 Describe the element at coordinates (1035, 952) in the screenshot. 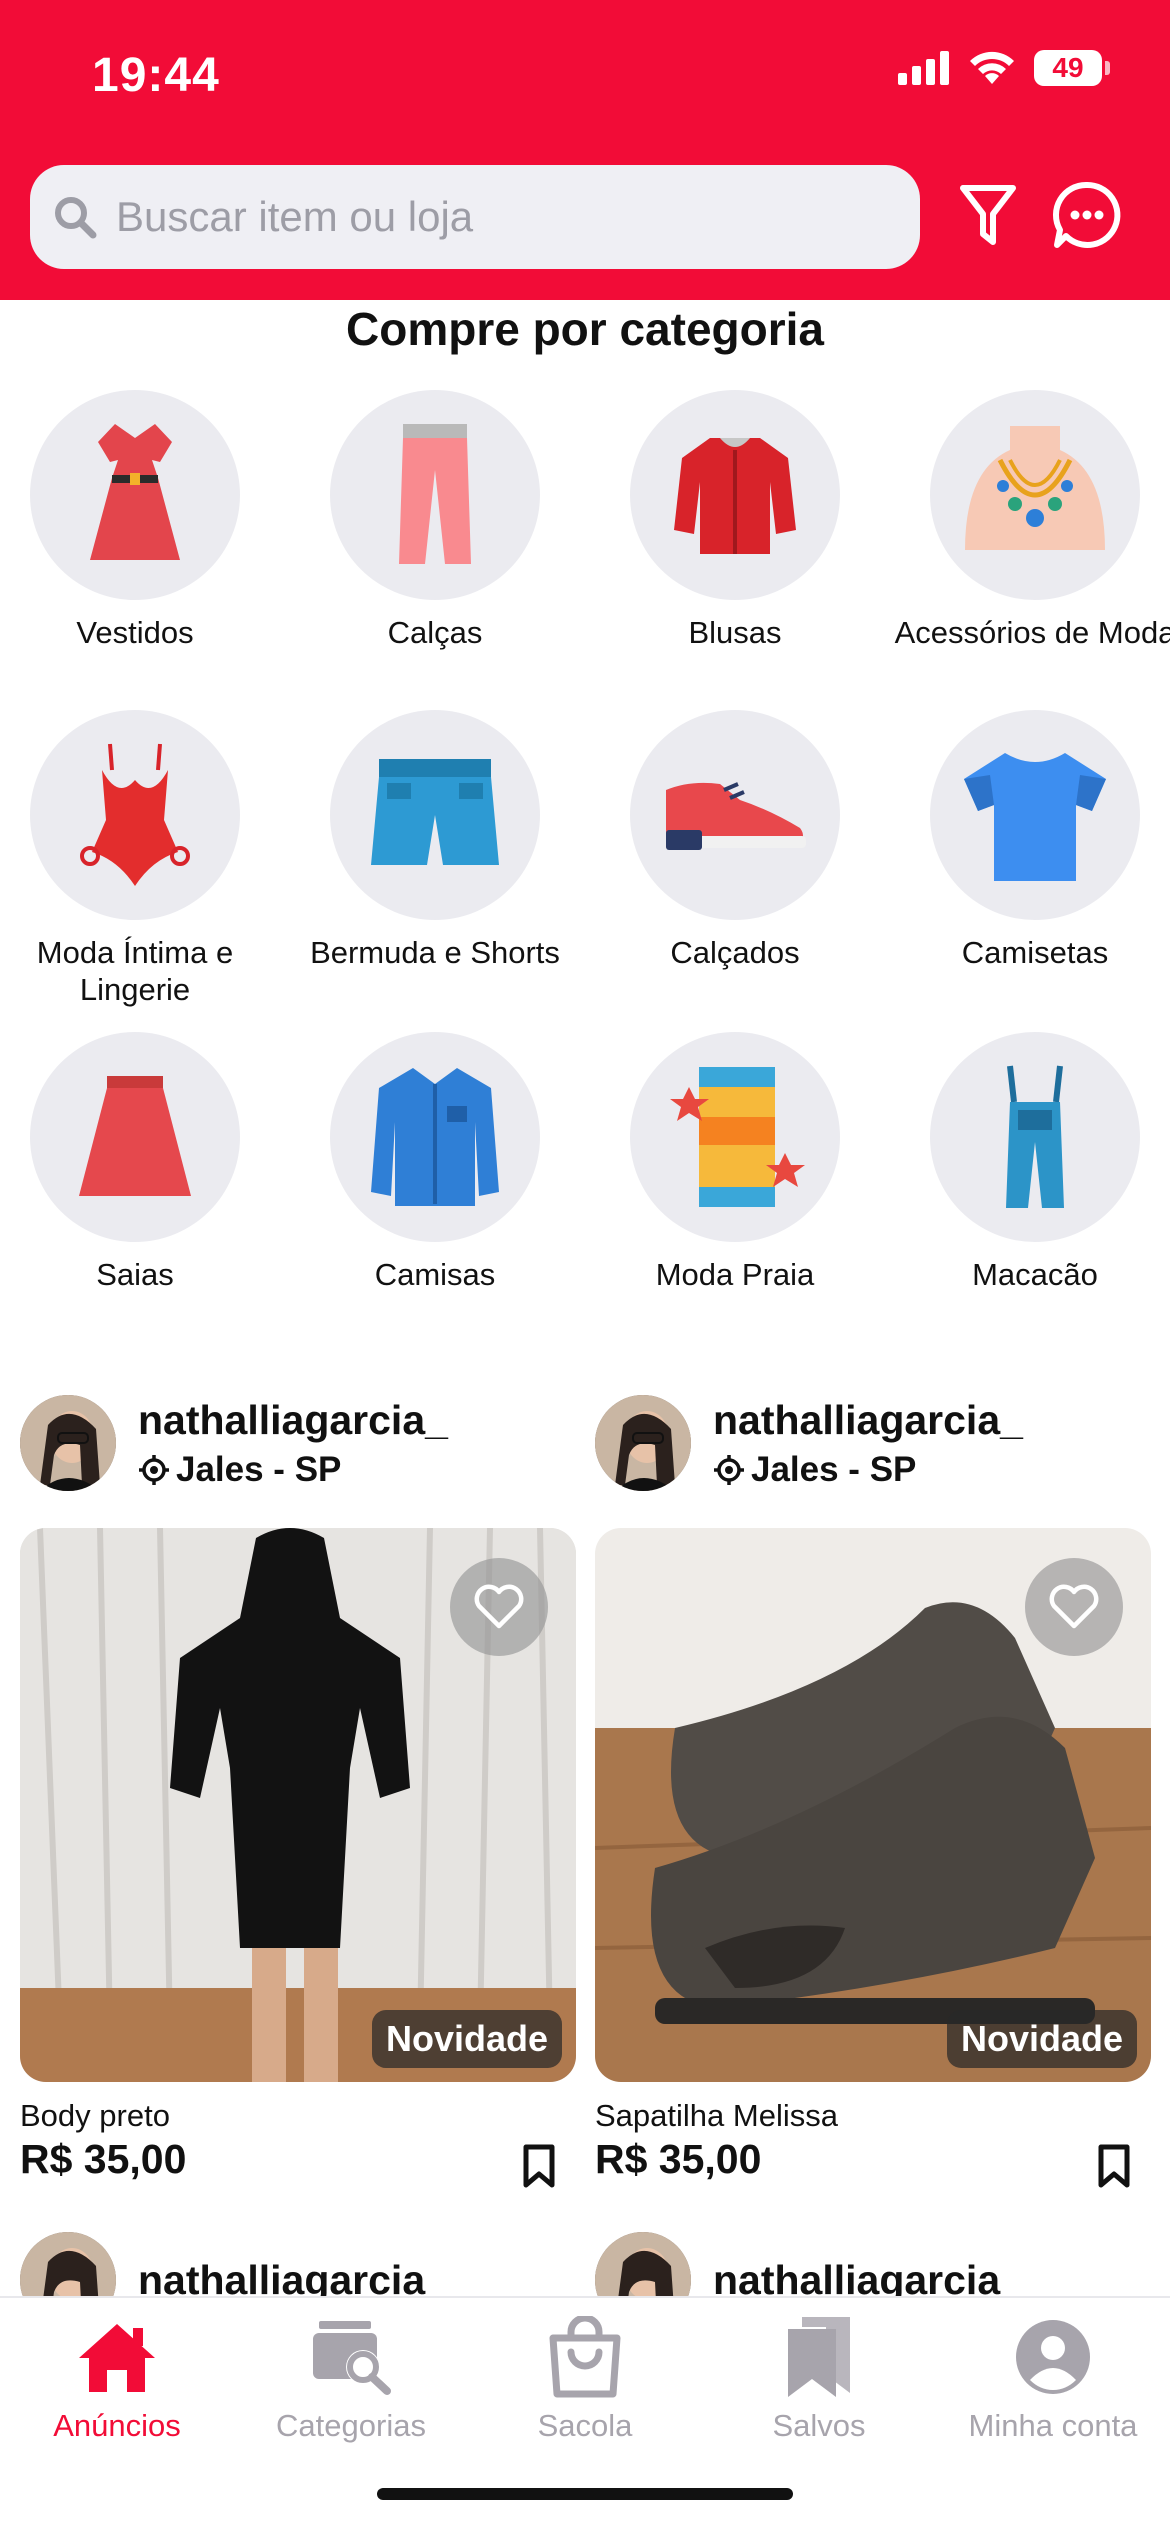

I see `category-label: Camisetas` at that location.